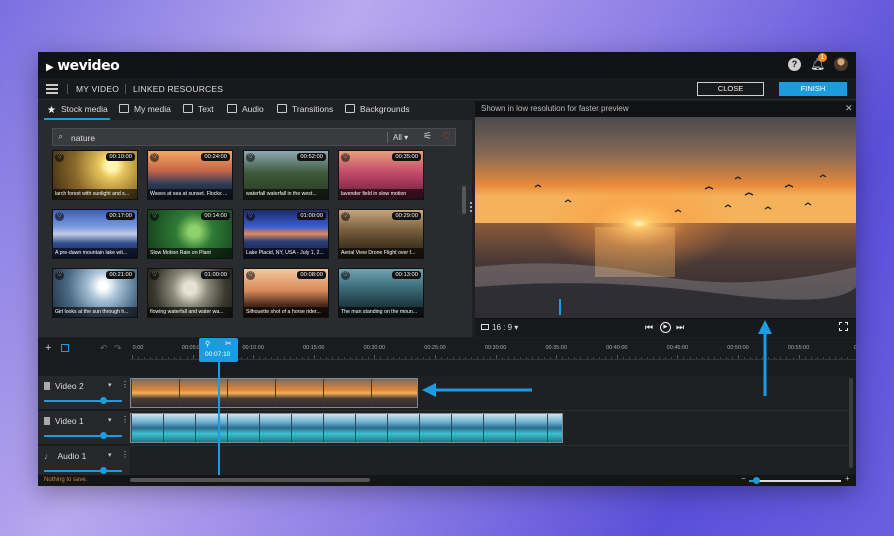 Image resolution: width=894 pixels, height=536 pixels. What do you see at coordinates (471, 207) in the screenshot?
I see `panel-resize-handle` at bounding box center [471, 207].